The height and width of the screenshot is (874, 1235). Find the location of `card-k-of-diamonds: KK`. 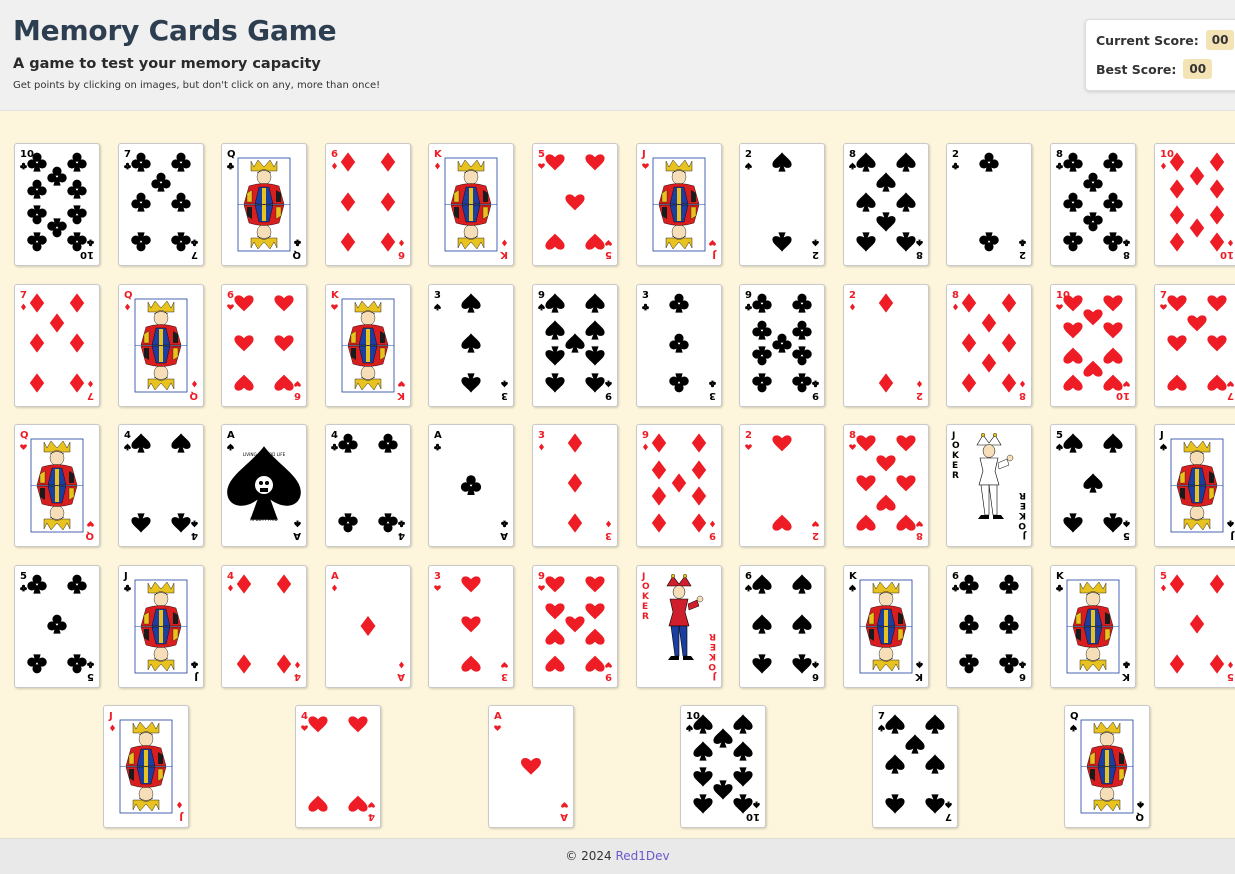

card-k-of-diamonds: KK is located at coordinates (471, 204).